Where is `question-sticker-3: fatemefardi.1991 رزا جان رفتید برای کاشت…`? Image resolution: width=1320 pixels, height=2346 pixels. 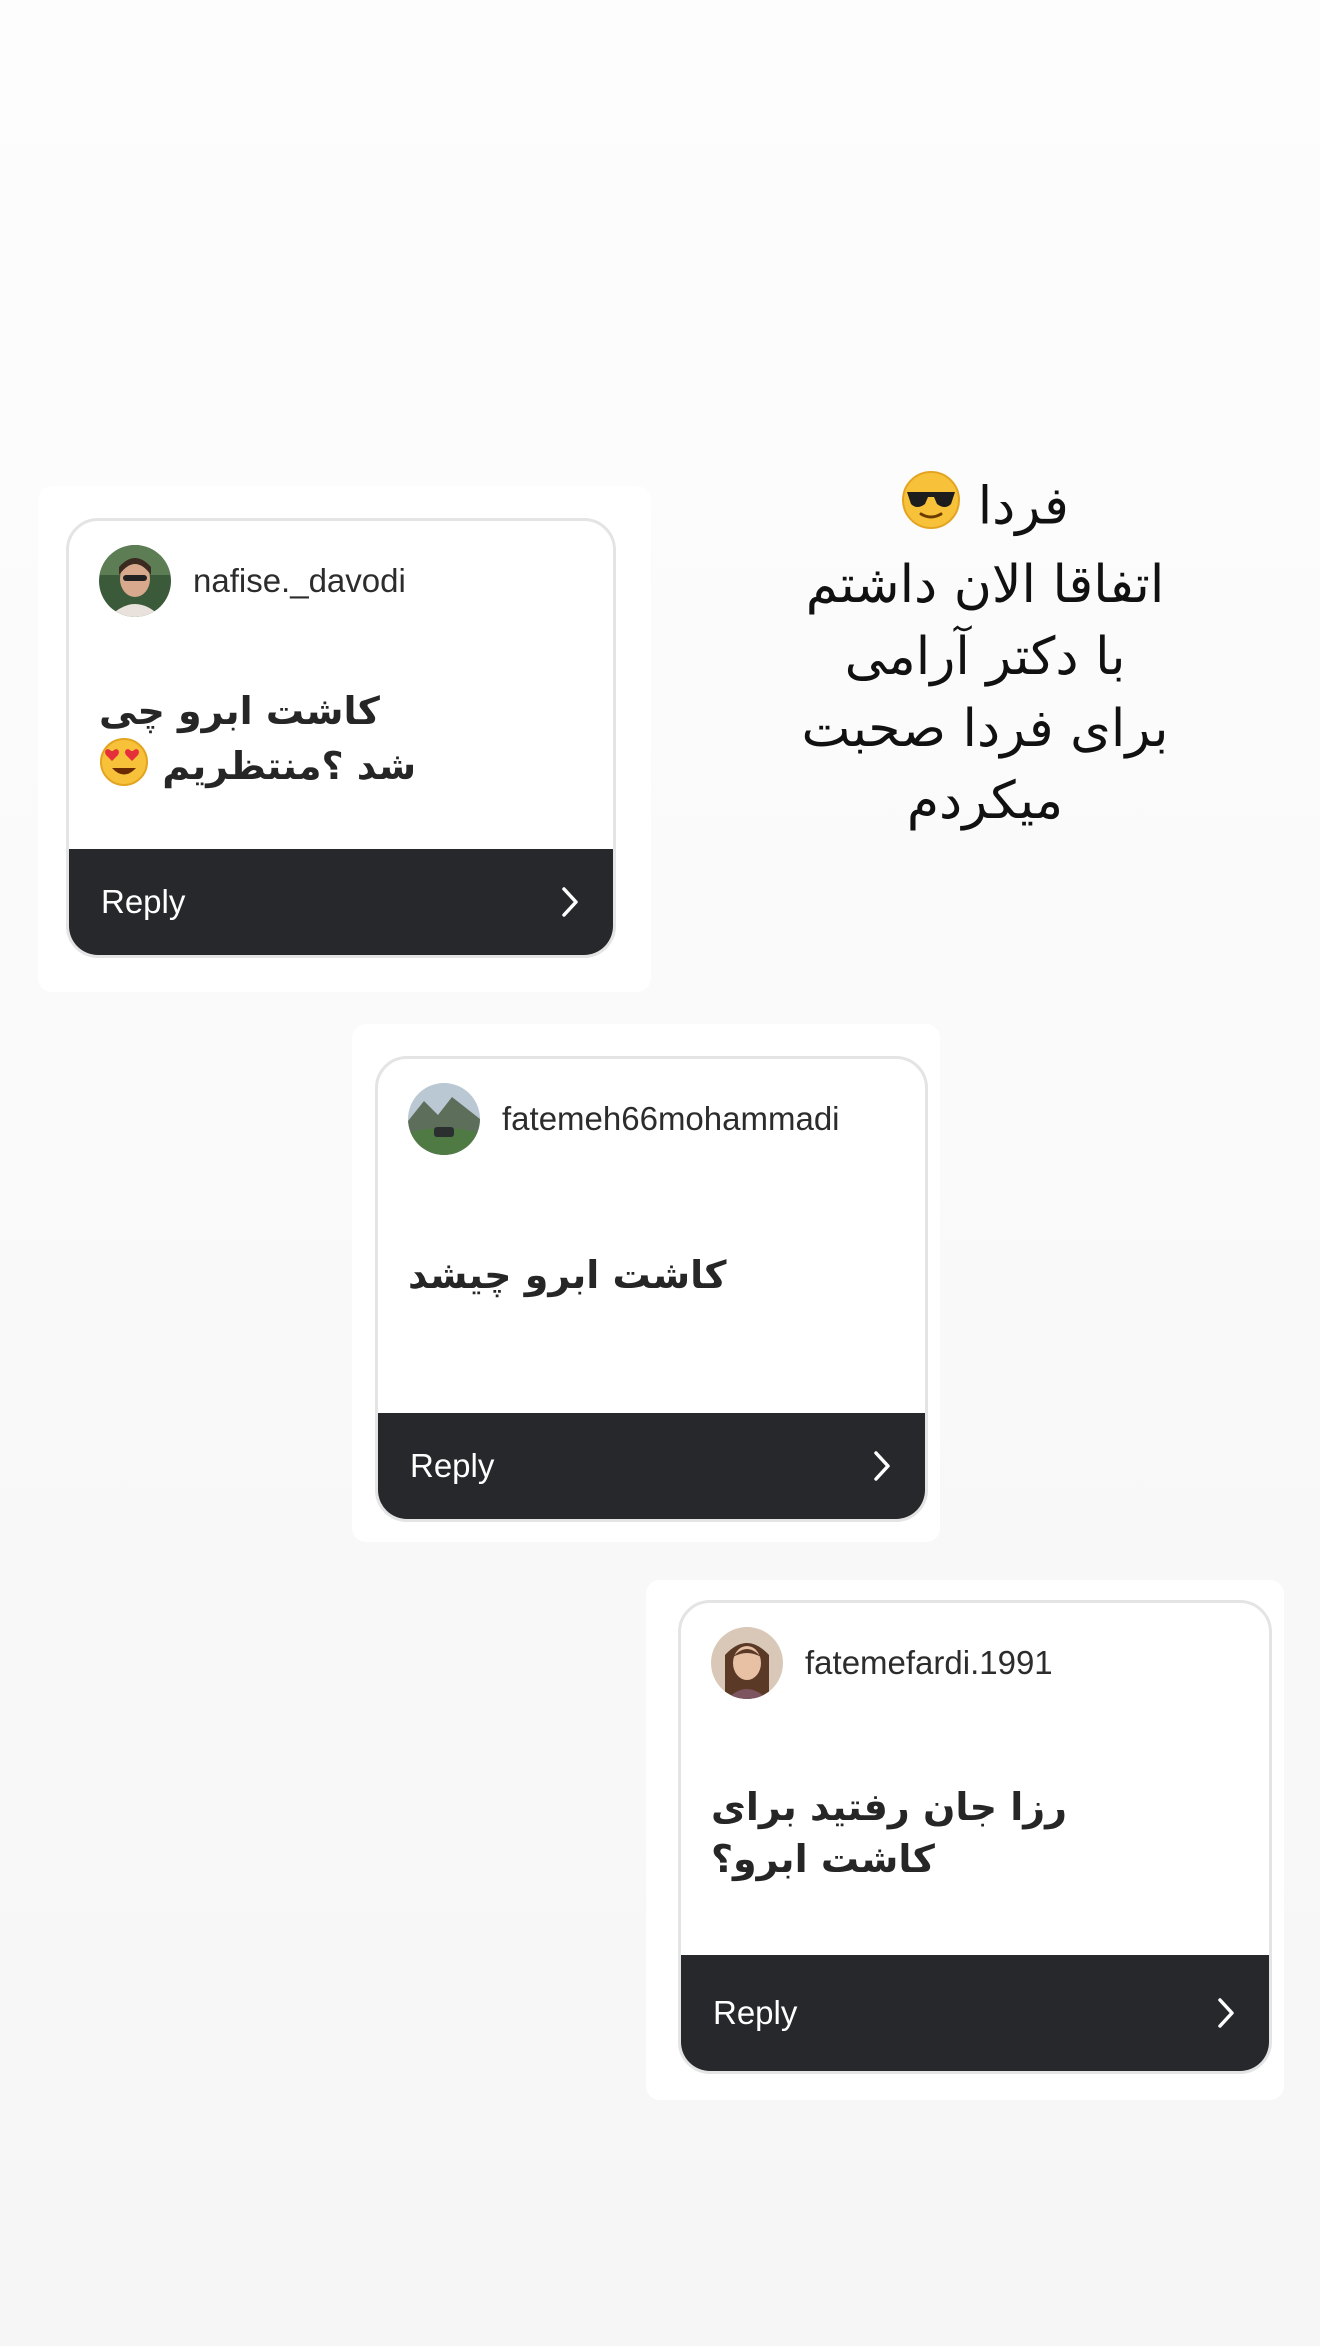
question-sticker-3: fatemefardi.1991 رزا جان رفتید برای کاشت… is located at coordinates (965, 1840).